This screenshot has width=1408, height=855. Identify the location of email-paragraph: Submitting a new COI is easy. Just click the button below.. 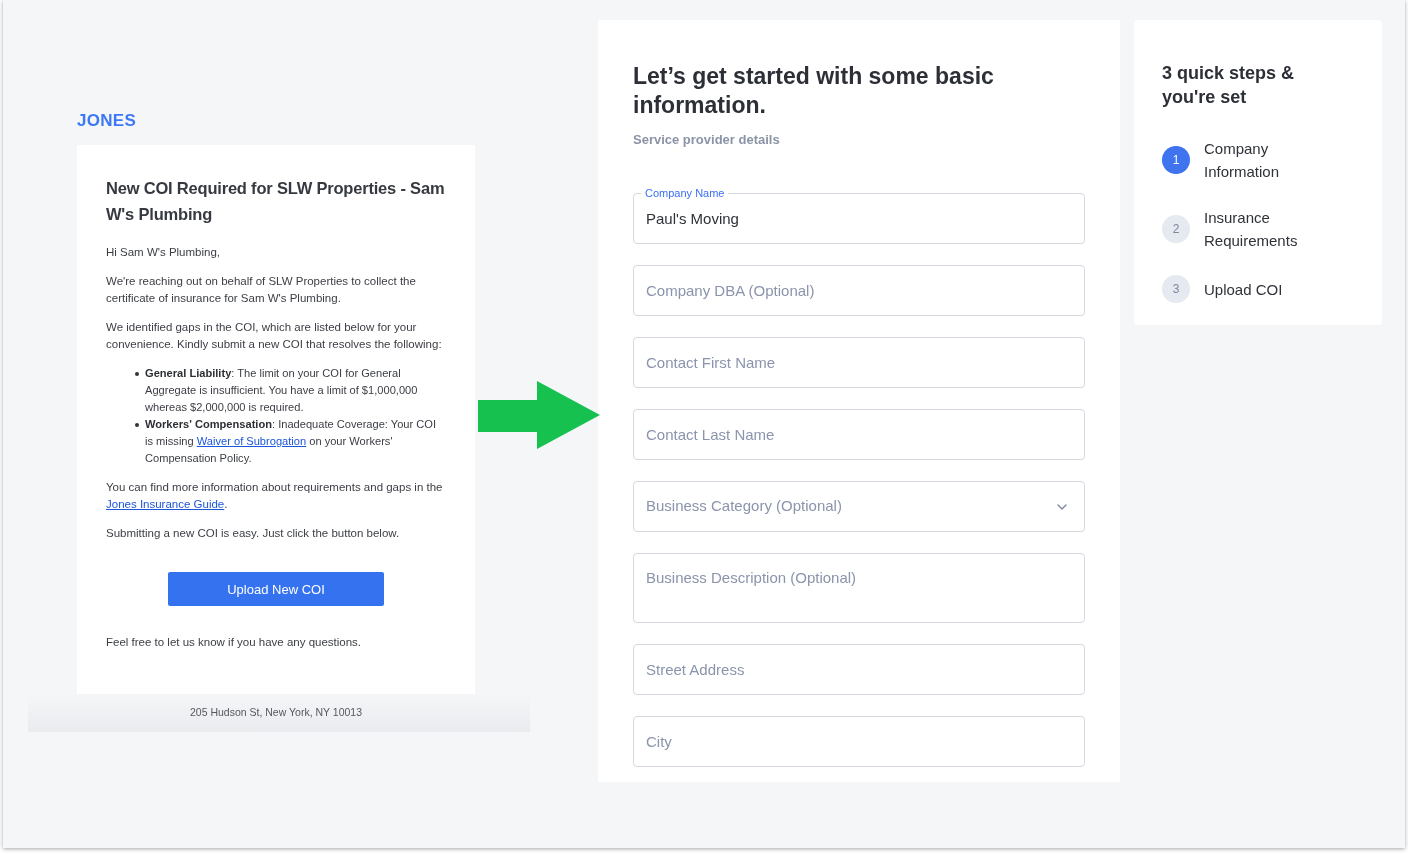
(253, 533).